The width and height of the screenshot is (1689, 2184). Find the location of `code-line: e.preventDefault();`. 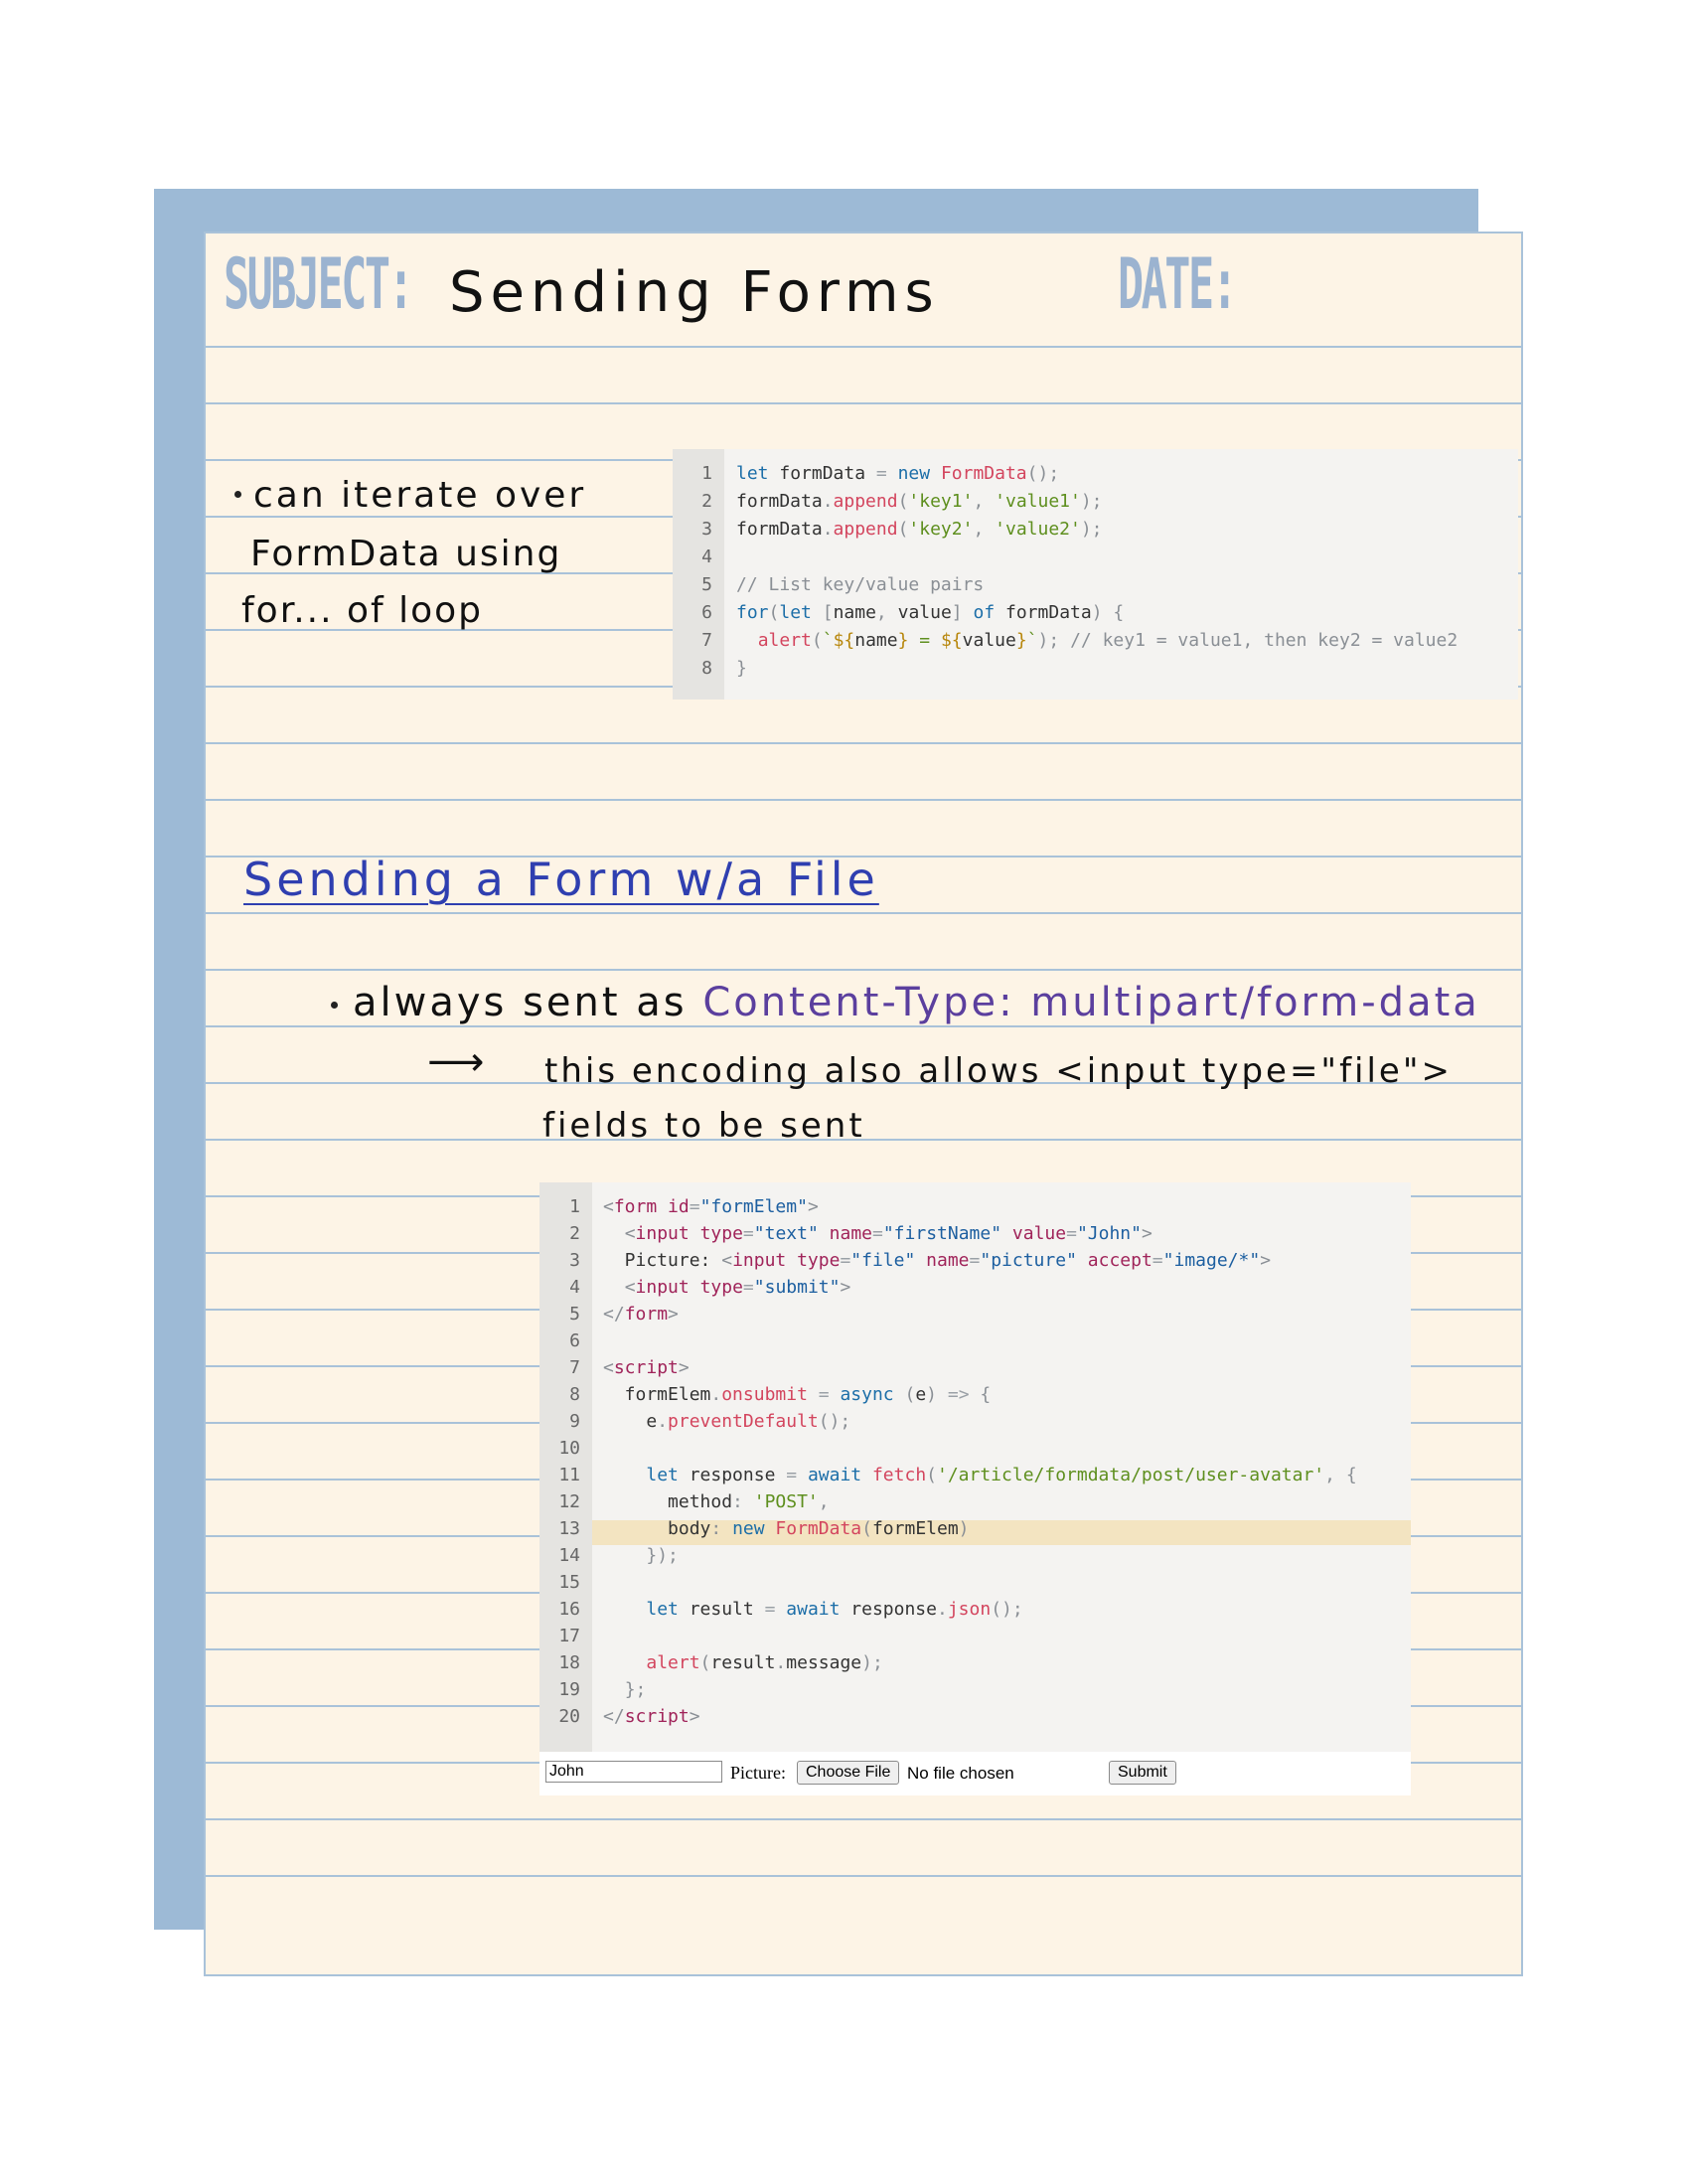

code-line: e.preventDefault(); is located at coordinates (727, 1421).